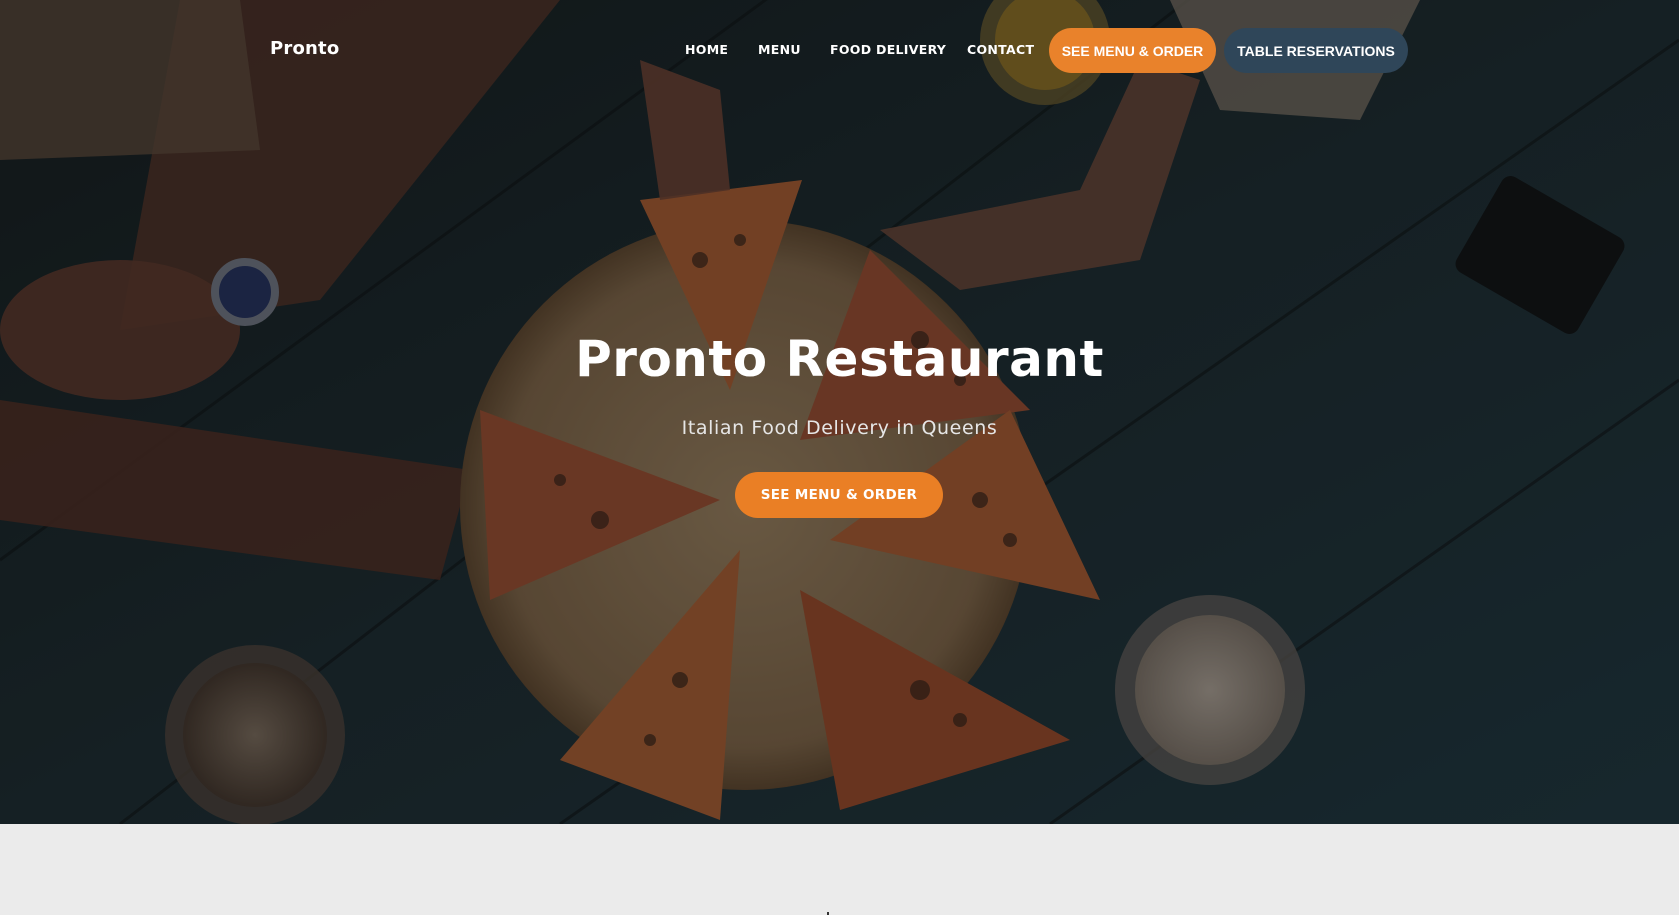 This screenshot has height=915, width=1679. Describe the element at coordinates (706, 49) in the screenshot. I see `nav-home-link: HOME` at that location.